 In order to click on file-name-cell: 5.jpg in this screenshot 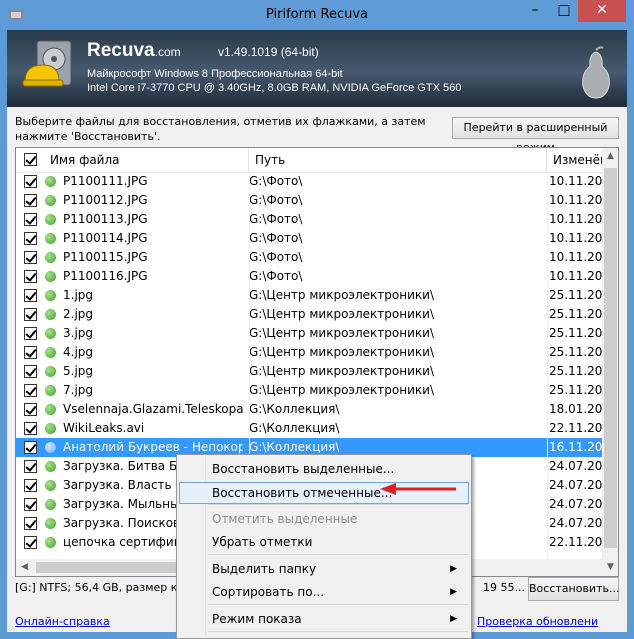, I will do `click(78, 371)`.